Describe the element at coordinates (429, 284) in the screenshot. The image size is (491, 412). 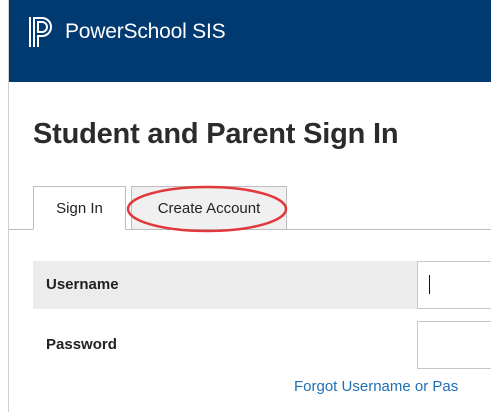
I see `text-cursor` at that location.